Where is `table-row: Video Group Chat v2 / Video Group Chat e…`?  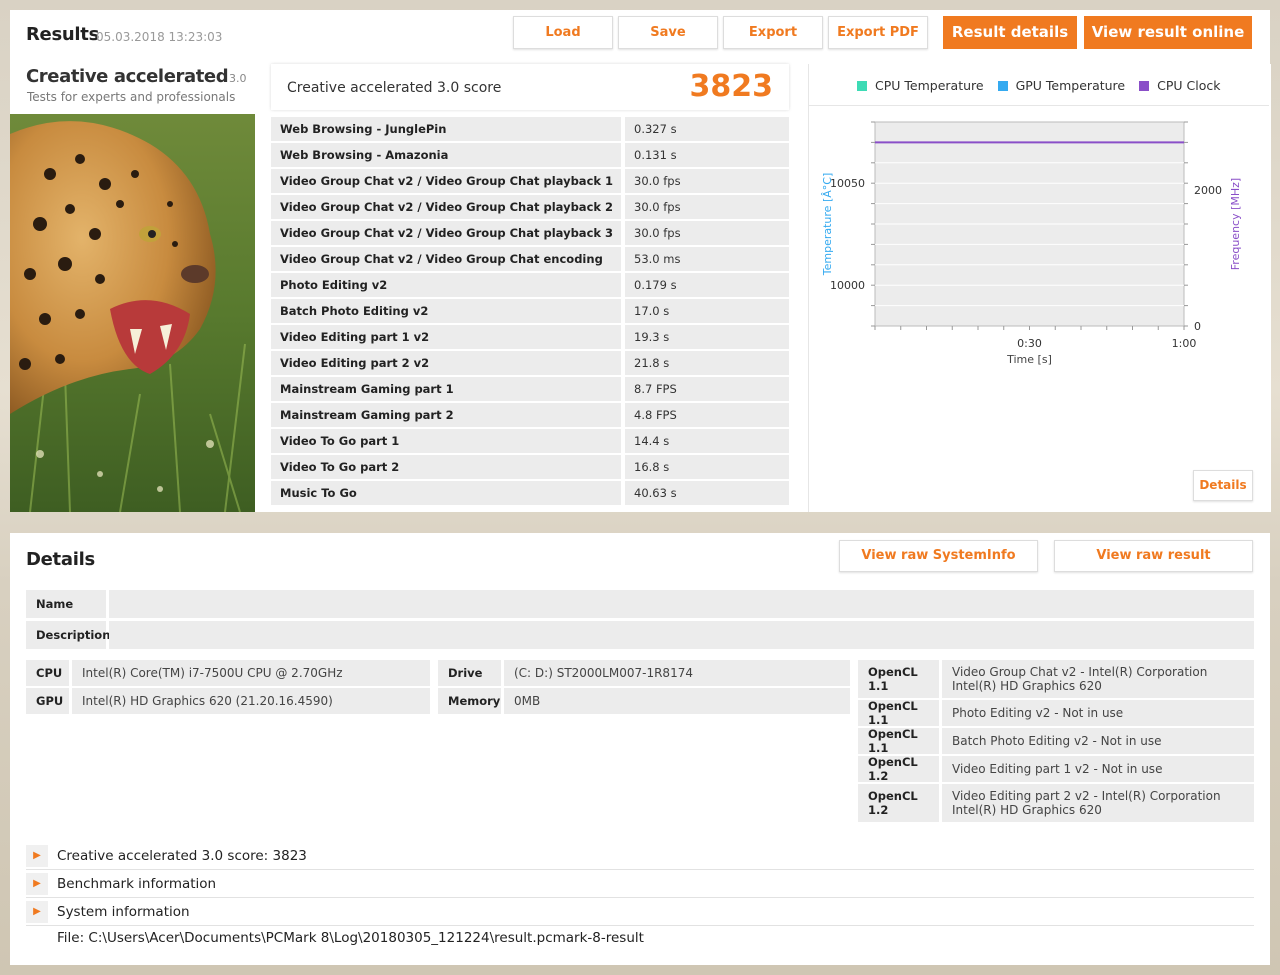 table-row: Video Group Chat v2 / Video Group Chat e… is located at coordinates (530, 268).